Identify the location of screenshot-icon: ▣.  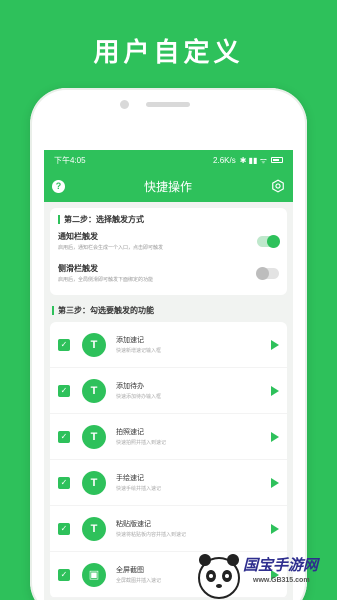
(94, 574).